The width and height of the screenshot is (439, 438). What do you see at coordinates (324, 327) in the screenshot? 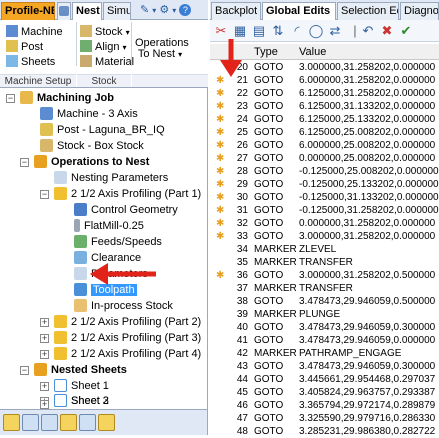
I see `table-row: 40 GOTO 3.478473,29.946059,0.300000` at bounding box center [324, 327].